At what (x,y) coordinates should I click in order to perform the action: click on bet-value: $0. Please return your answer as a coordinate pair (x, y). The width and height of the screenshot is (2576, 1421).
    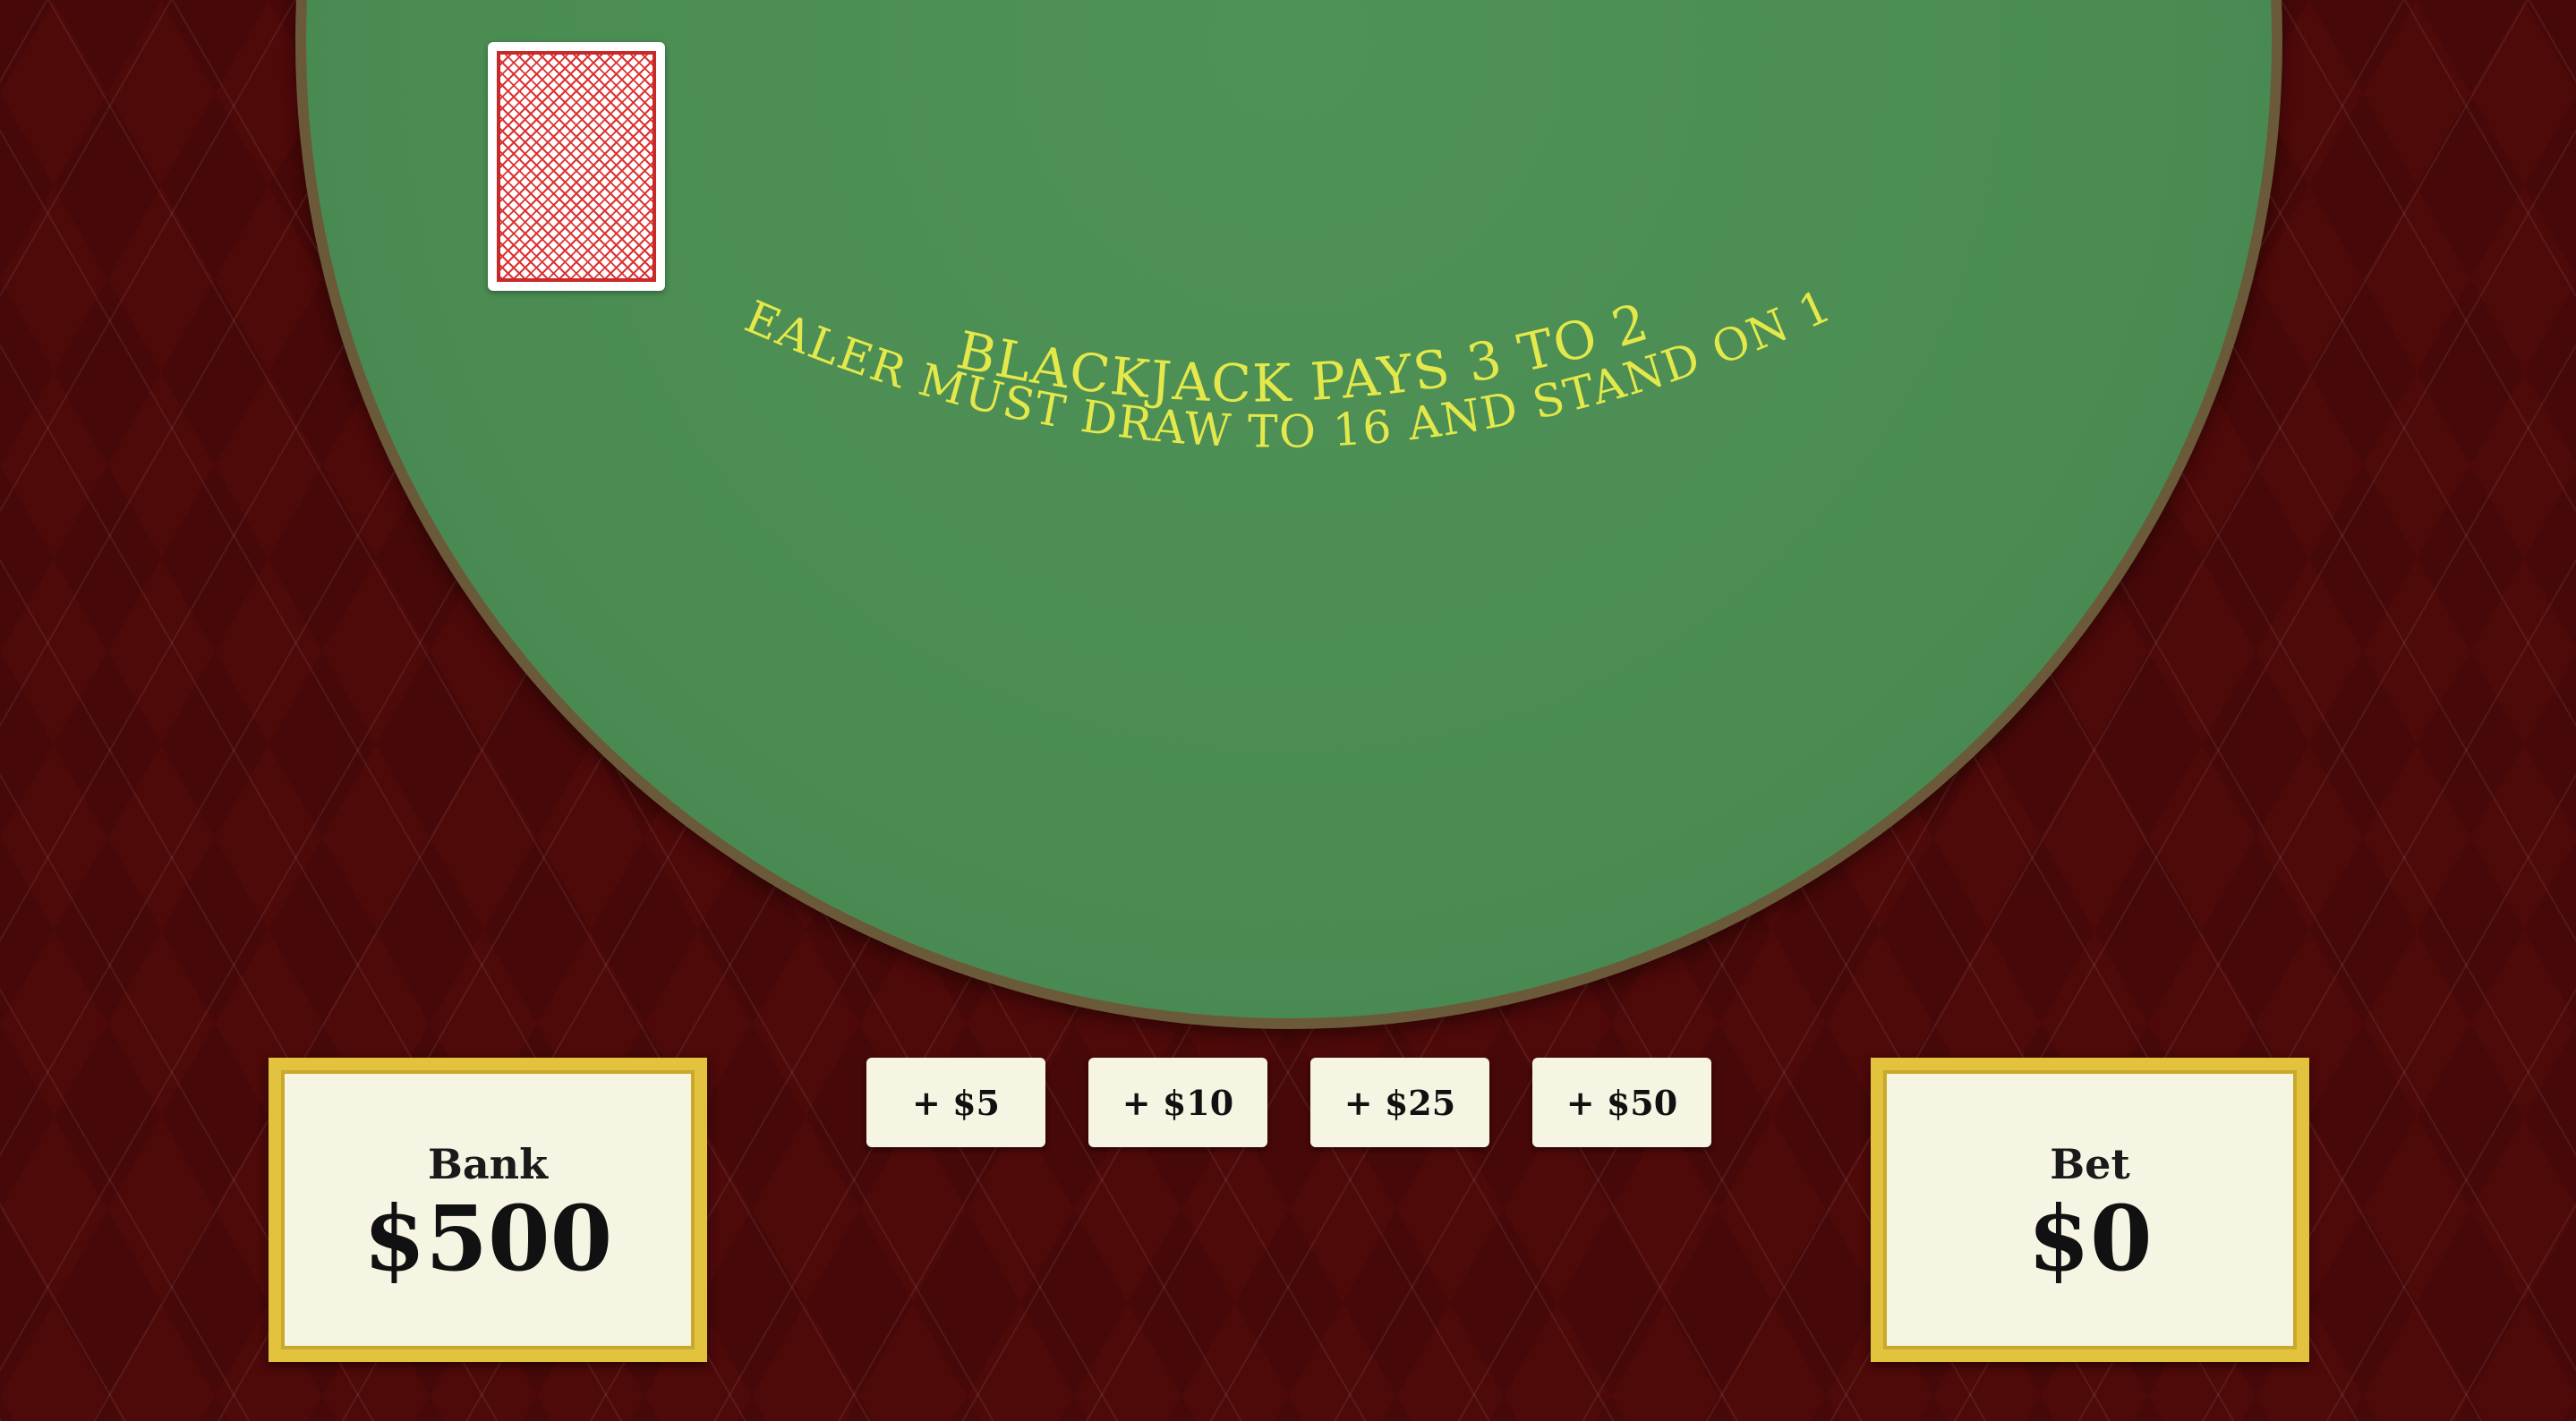
    Looking at the image, I should click on (2090, 1238).